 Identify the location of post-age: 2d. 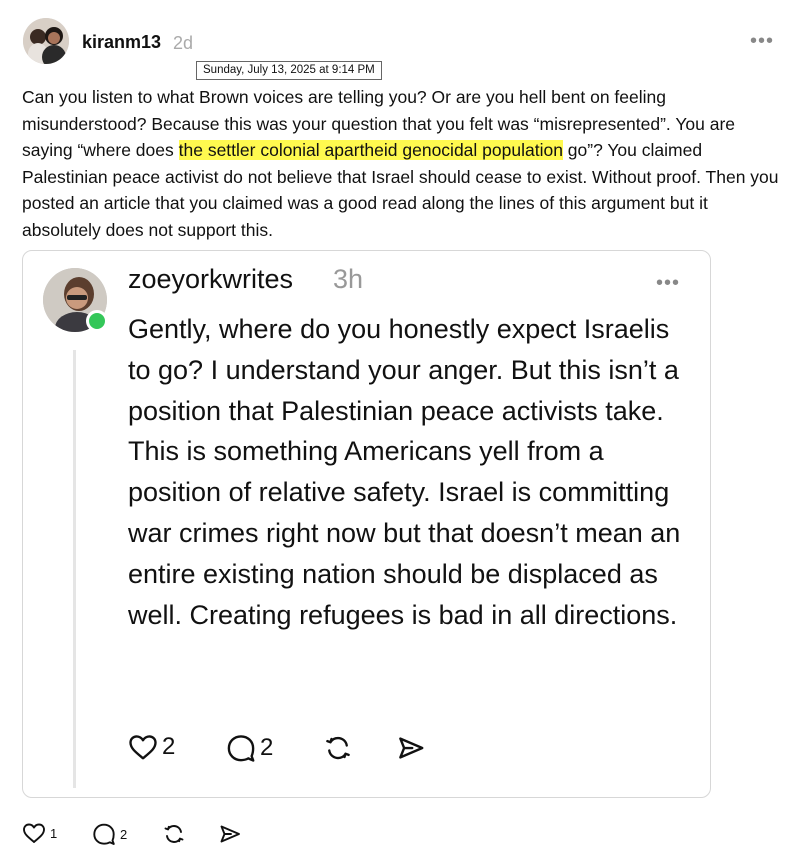
(183, 43).